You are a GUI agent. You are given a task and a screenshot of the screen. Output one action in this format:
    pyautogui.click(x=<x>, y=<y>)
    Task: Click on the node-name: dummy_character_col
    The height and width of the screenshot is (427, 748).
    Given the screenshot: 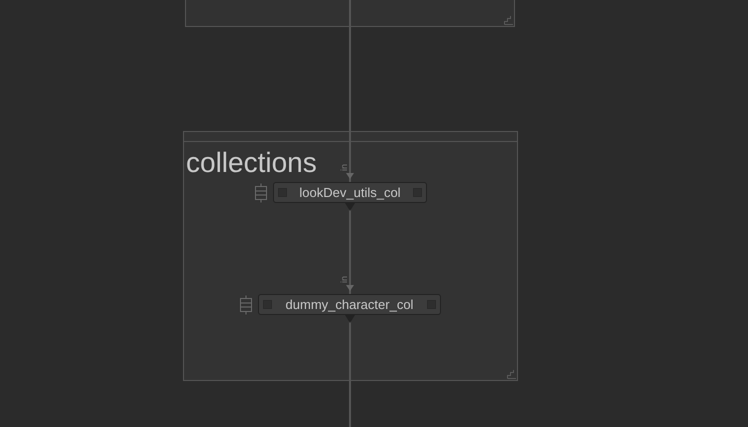 What is the action you would take?
    pyautogui.click(x=350, y=305)
    